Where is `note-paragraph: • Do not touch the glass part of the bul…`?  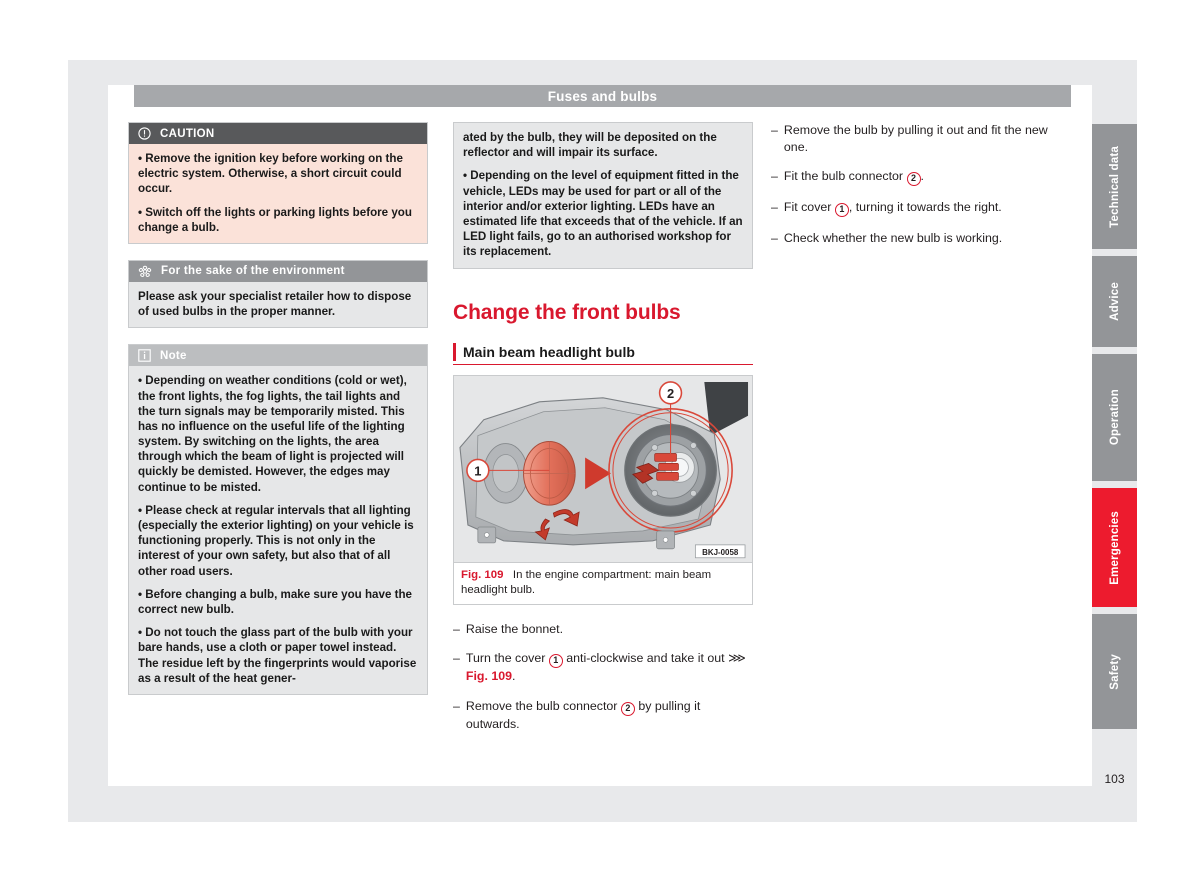 note-paragraph: • Do not touch the glass part of the bul… is located at coordinates (277, 655).